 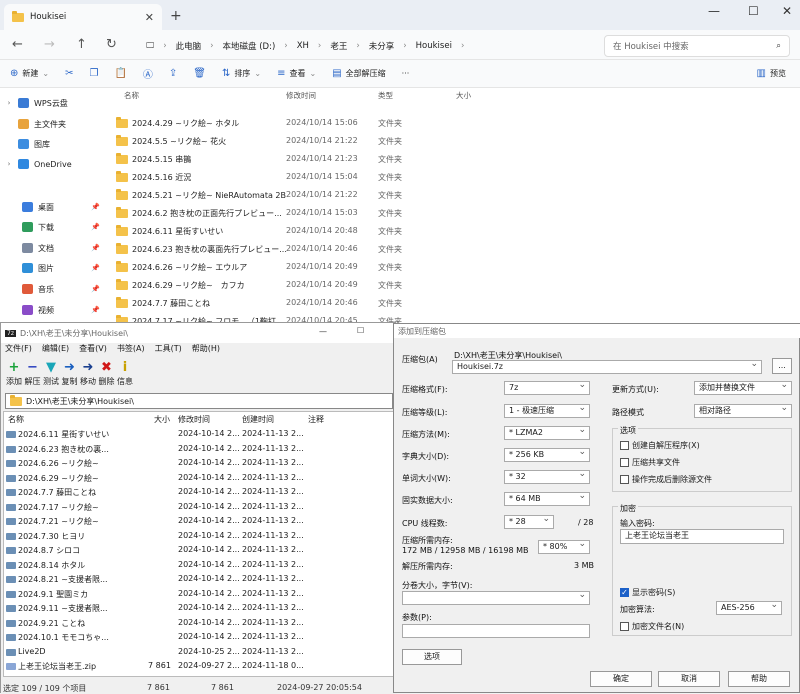 I want to click on method-select: * LZMA2, so click(x=547, y=432).